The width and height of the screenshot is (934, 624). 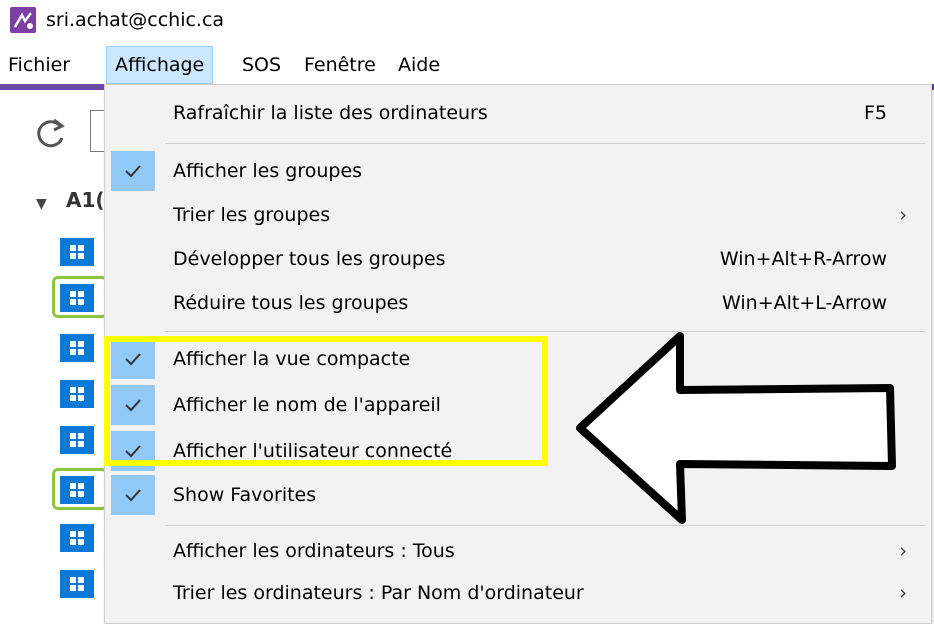 What do you see at coordinates (85, 200) in the screenshot?
I see `group-label: A1(` at bounding box center [85, 200].